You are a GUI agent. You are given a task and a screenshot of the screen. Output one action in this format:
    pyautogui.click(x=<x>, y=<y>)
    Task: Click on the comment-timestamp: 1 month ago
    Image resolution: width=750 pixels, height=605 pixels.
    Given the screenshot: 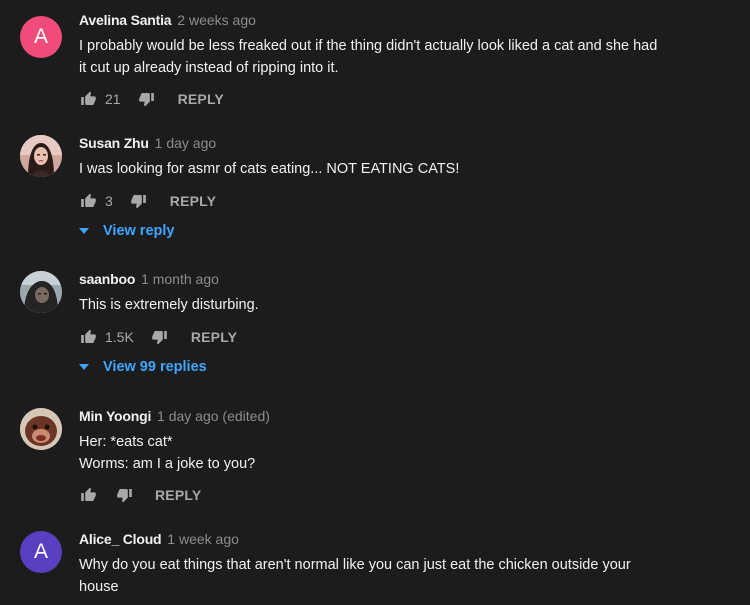 What is the action you would take?
    pyautogui.click(x=180, y=279)
    